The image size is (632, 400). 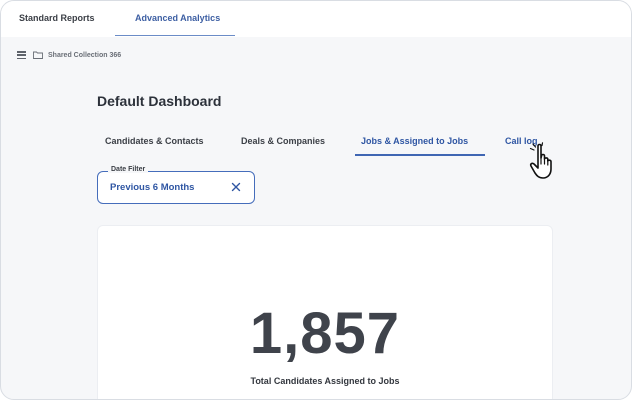 I want to click on date-filter-label: Date Filter, so click(x=128, y=169).